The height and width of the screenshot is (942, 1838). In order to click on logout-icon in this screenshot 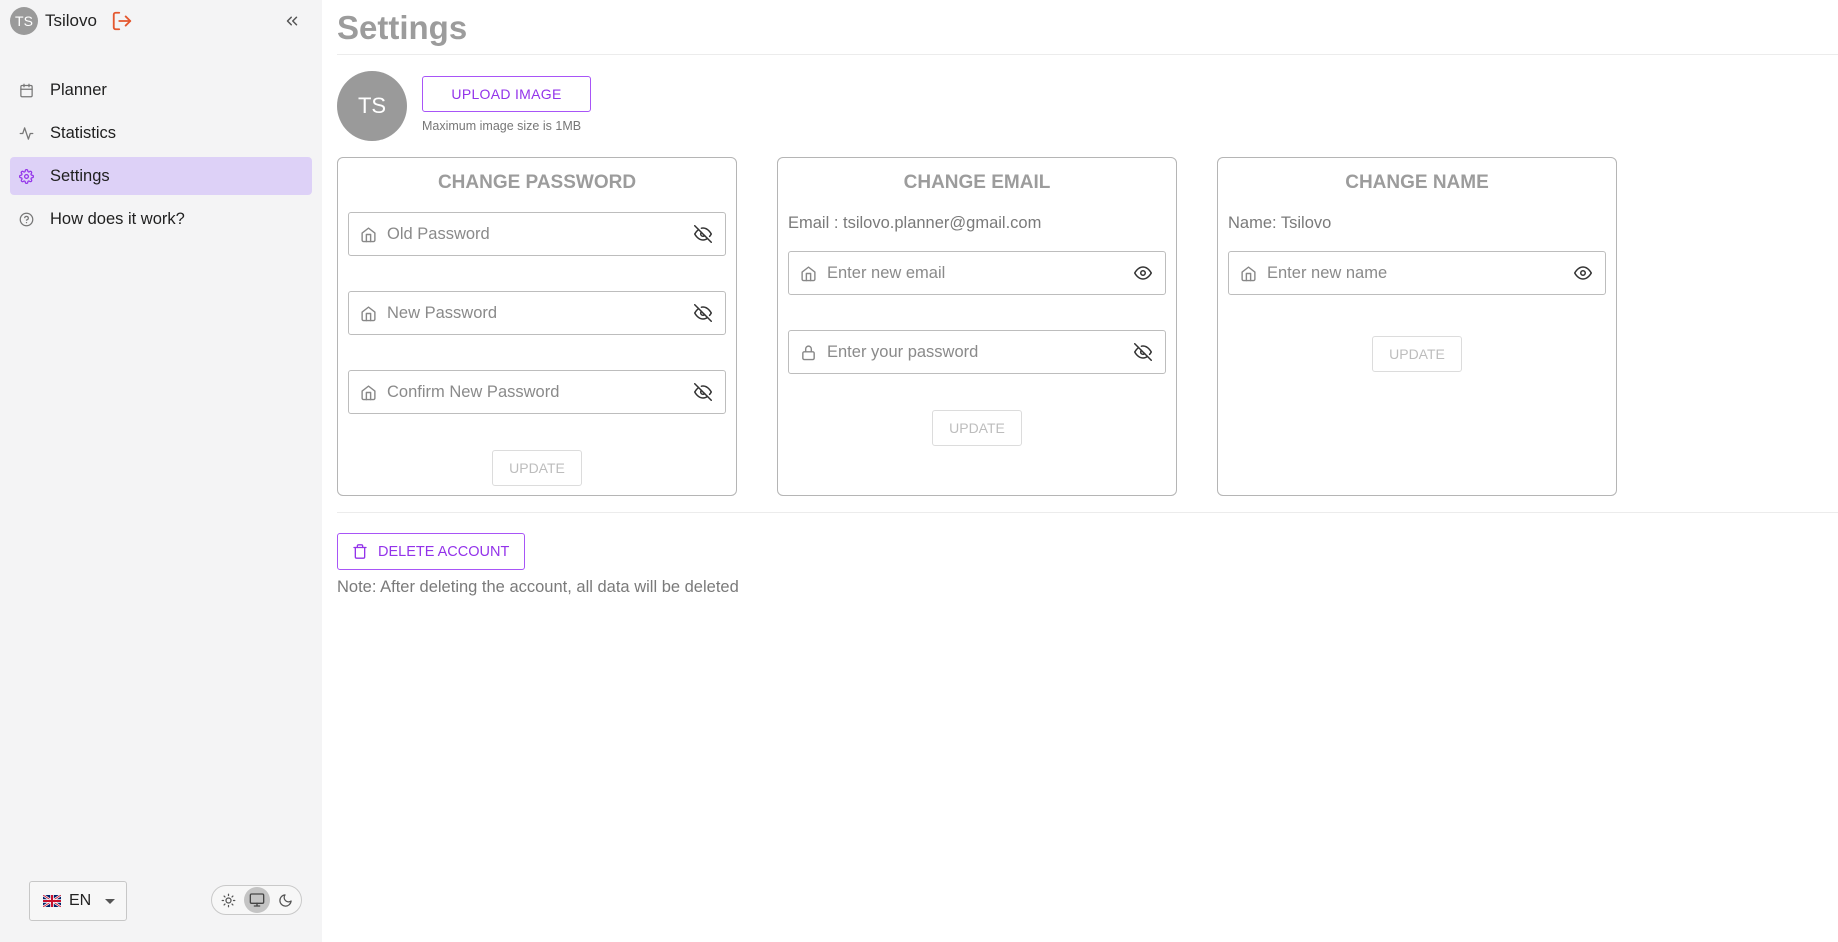, I will do `click(122, 21)`.